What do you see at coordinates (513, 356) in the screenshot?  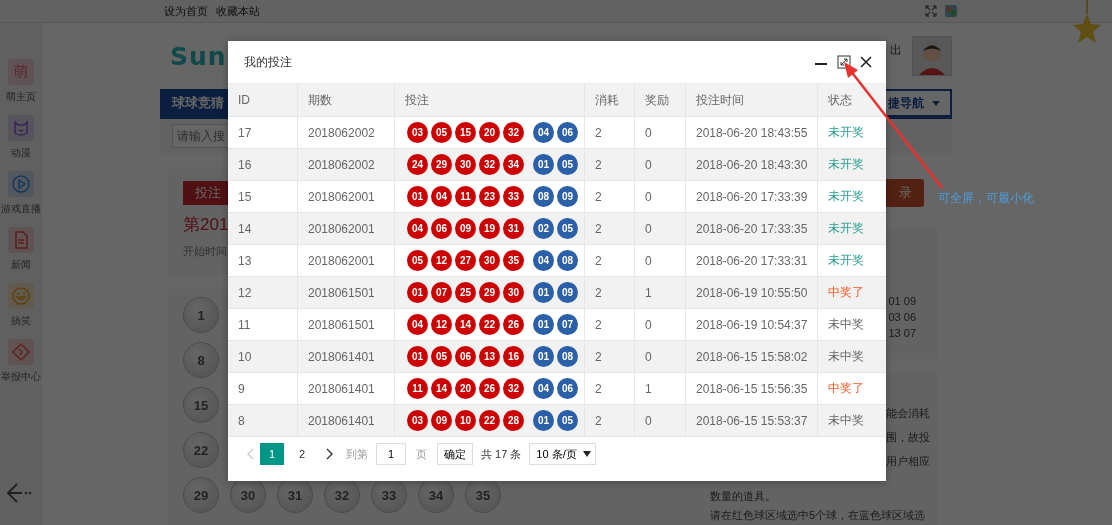 I see `lottery-ball: 16` at bounding box center [513, 356].